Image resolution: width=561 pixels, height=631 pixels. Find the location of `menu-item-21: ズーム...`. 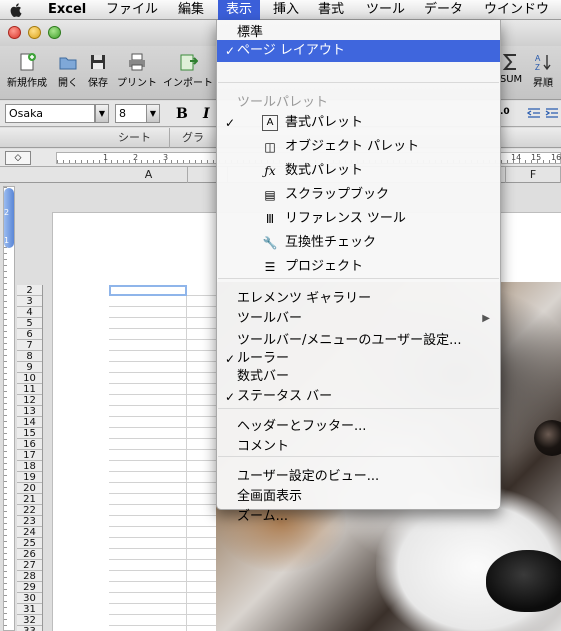

menu-item-21: ズーム... is located at coordinates (358, 517).